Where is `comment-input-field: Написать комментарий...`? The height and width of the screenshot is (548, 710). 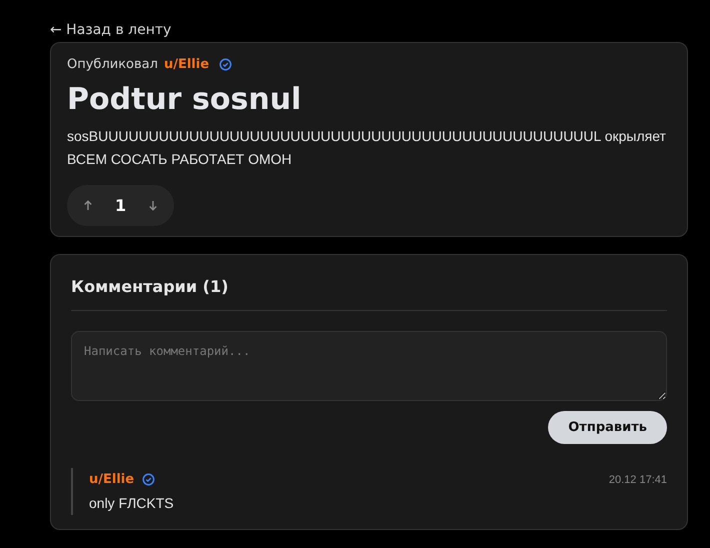 comment-input-field: Написать комментарий... is located at coordinates (369, 366).